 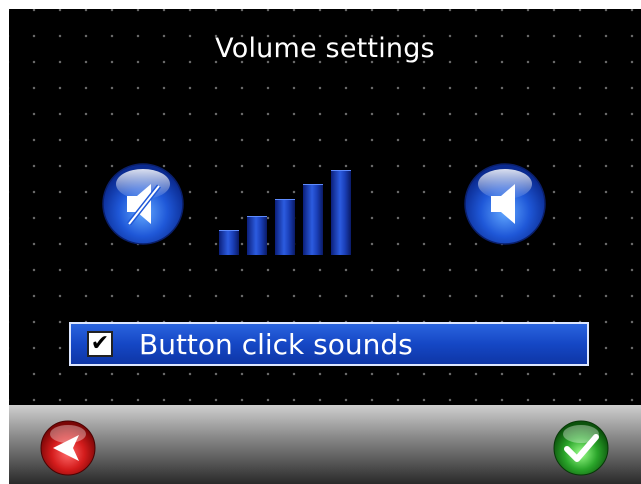 I want to click on back-button, so click(x=68, y=448).